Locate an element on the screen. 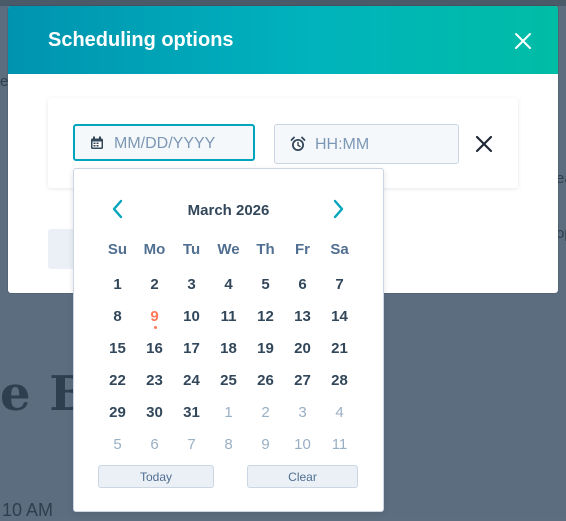  calendar-day-number: 13 is located at coordinates (302, 316).